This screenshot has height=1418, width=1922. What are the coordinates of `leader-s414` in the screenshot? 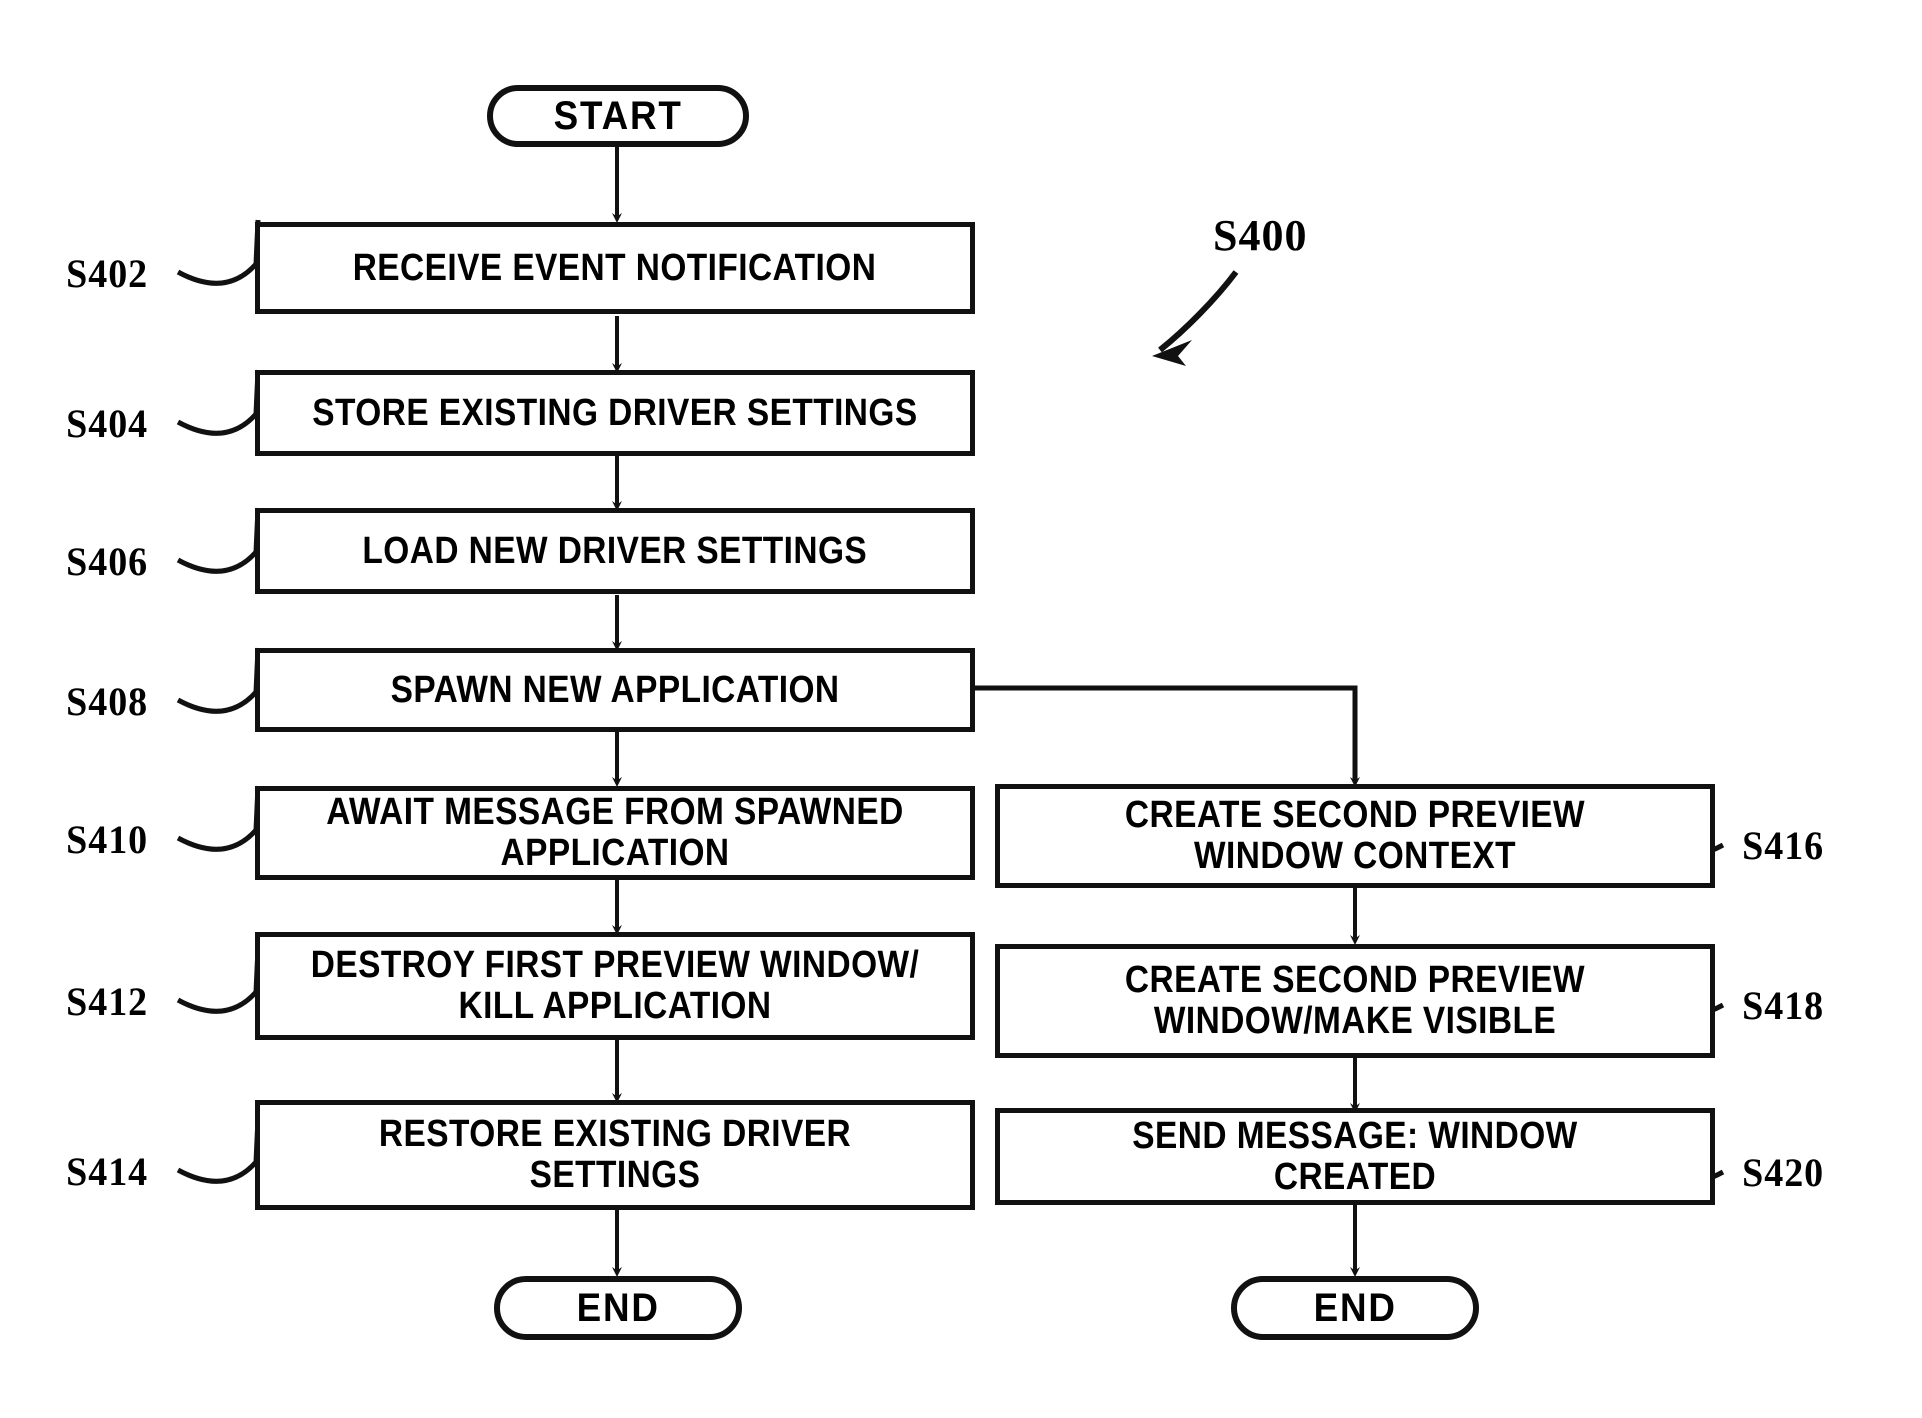 It's located at (218, 1150).